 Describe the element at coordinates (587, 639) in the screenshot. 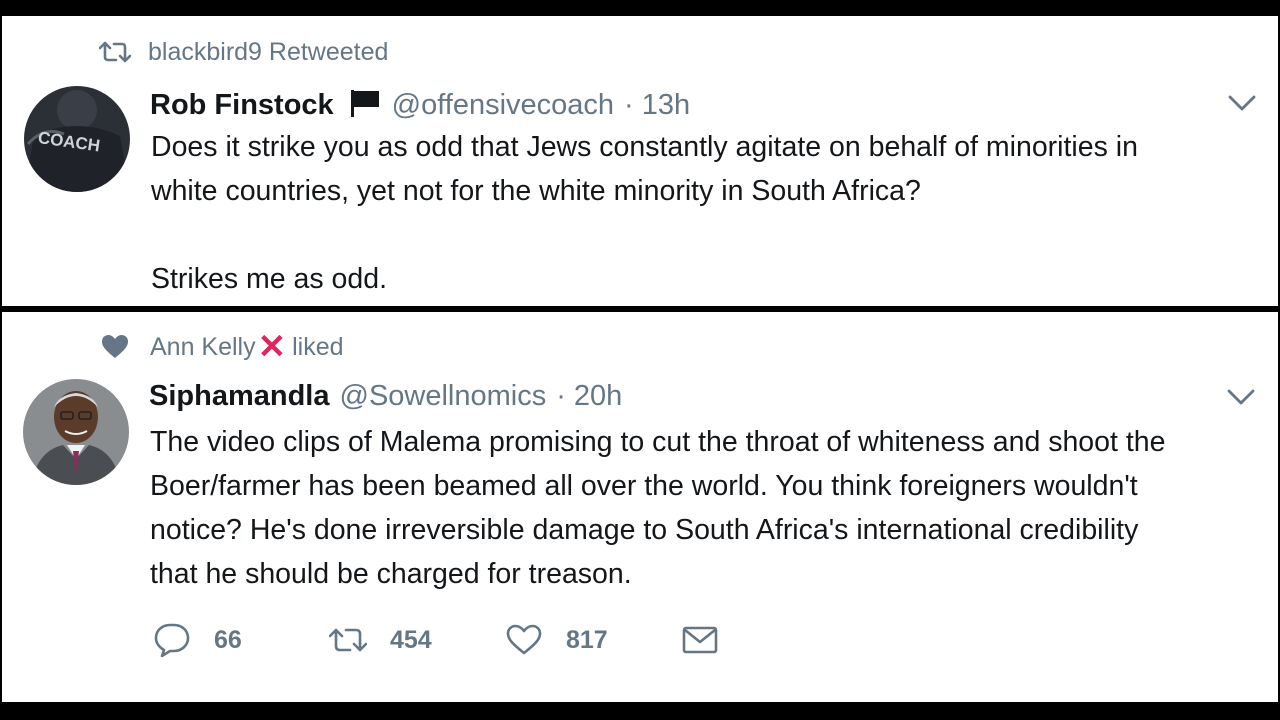

I see `like-count: 817` at that location.